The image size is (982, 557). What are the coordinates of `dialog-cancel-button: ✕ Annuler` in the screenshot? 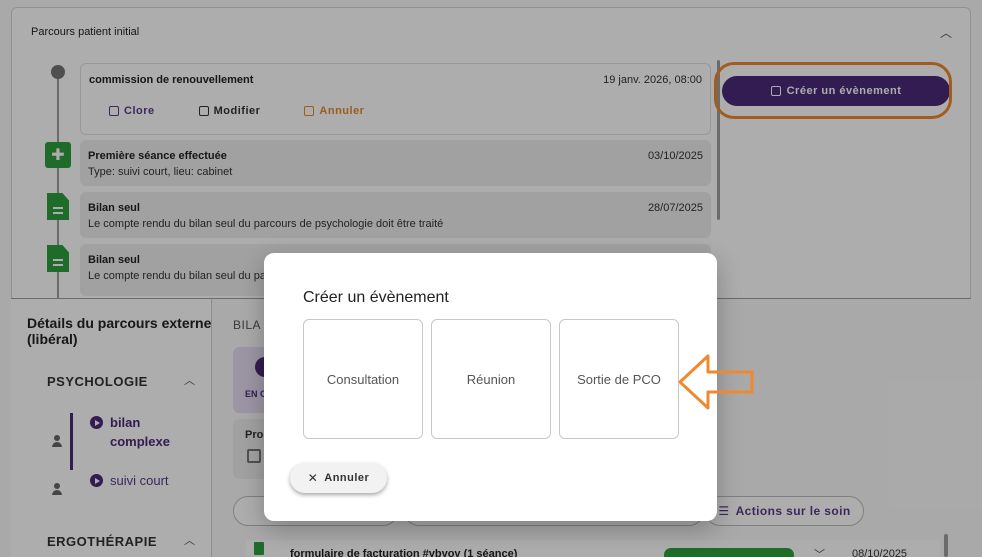 It's located at (338, 478).